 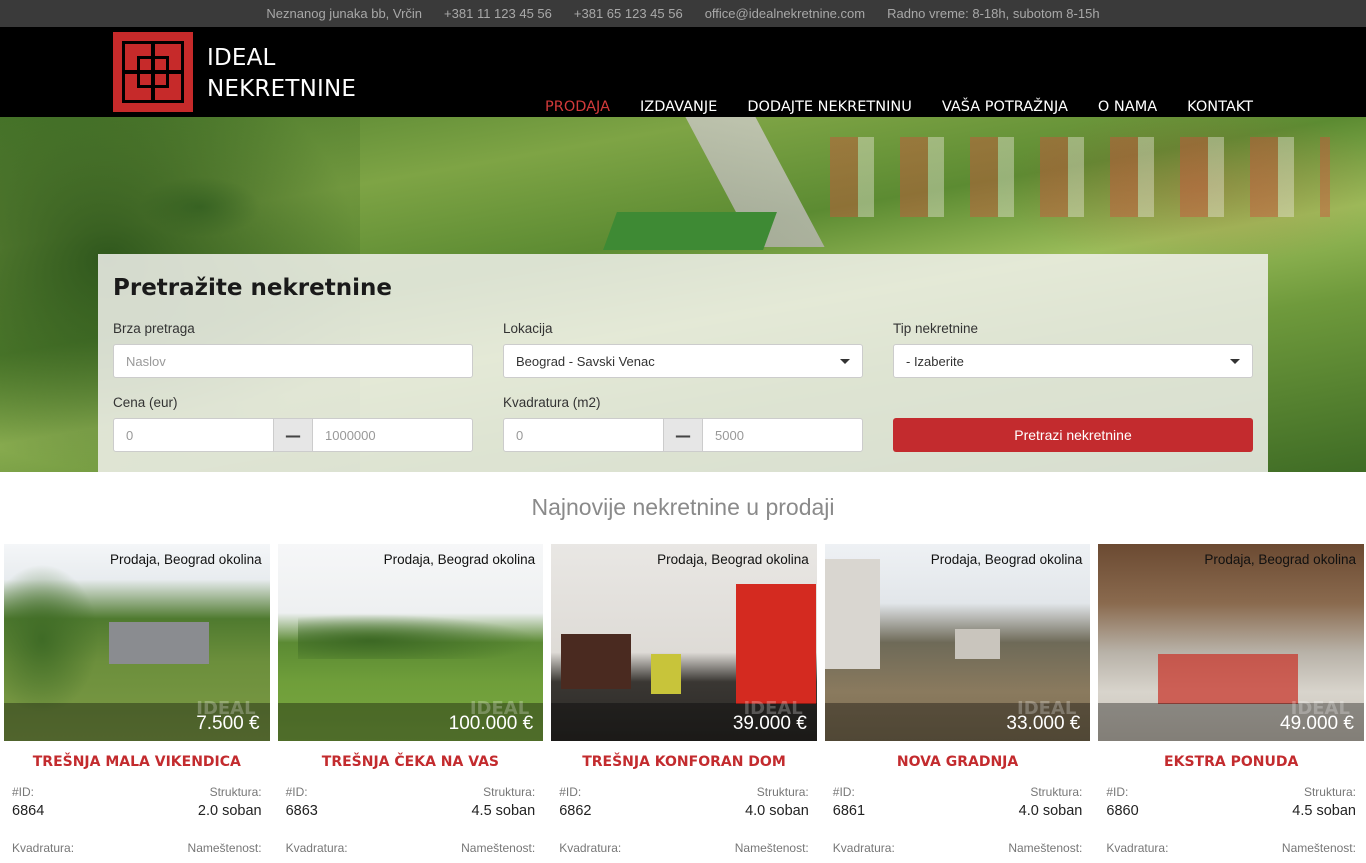 What do you see at coordinates (829, 107) in the screenshot?
I see `nav-item-dodajte-nekretninu: DODAJTE NEKRETNINU` at bounding box center [829, 107].